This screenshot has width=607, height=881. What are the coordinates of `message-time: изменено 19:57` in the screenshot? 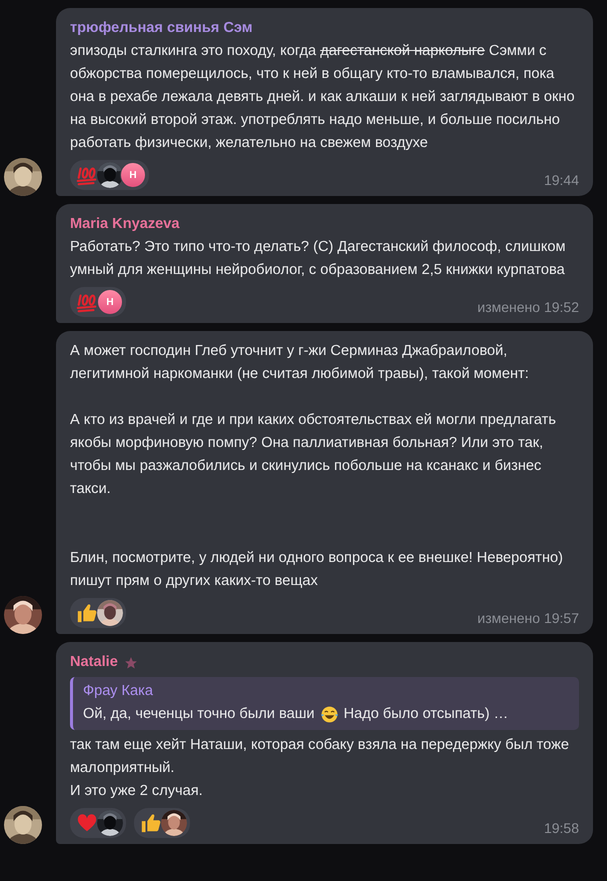 It's located at (528, 618).